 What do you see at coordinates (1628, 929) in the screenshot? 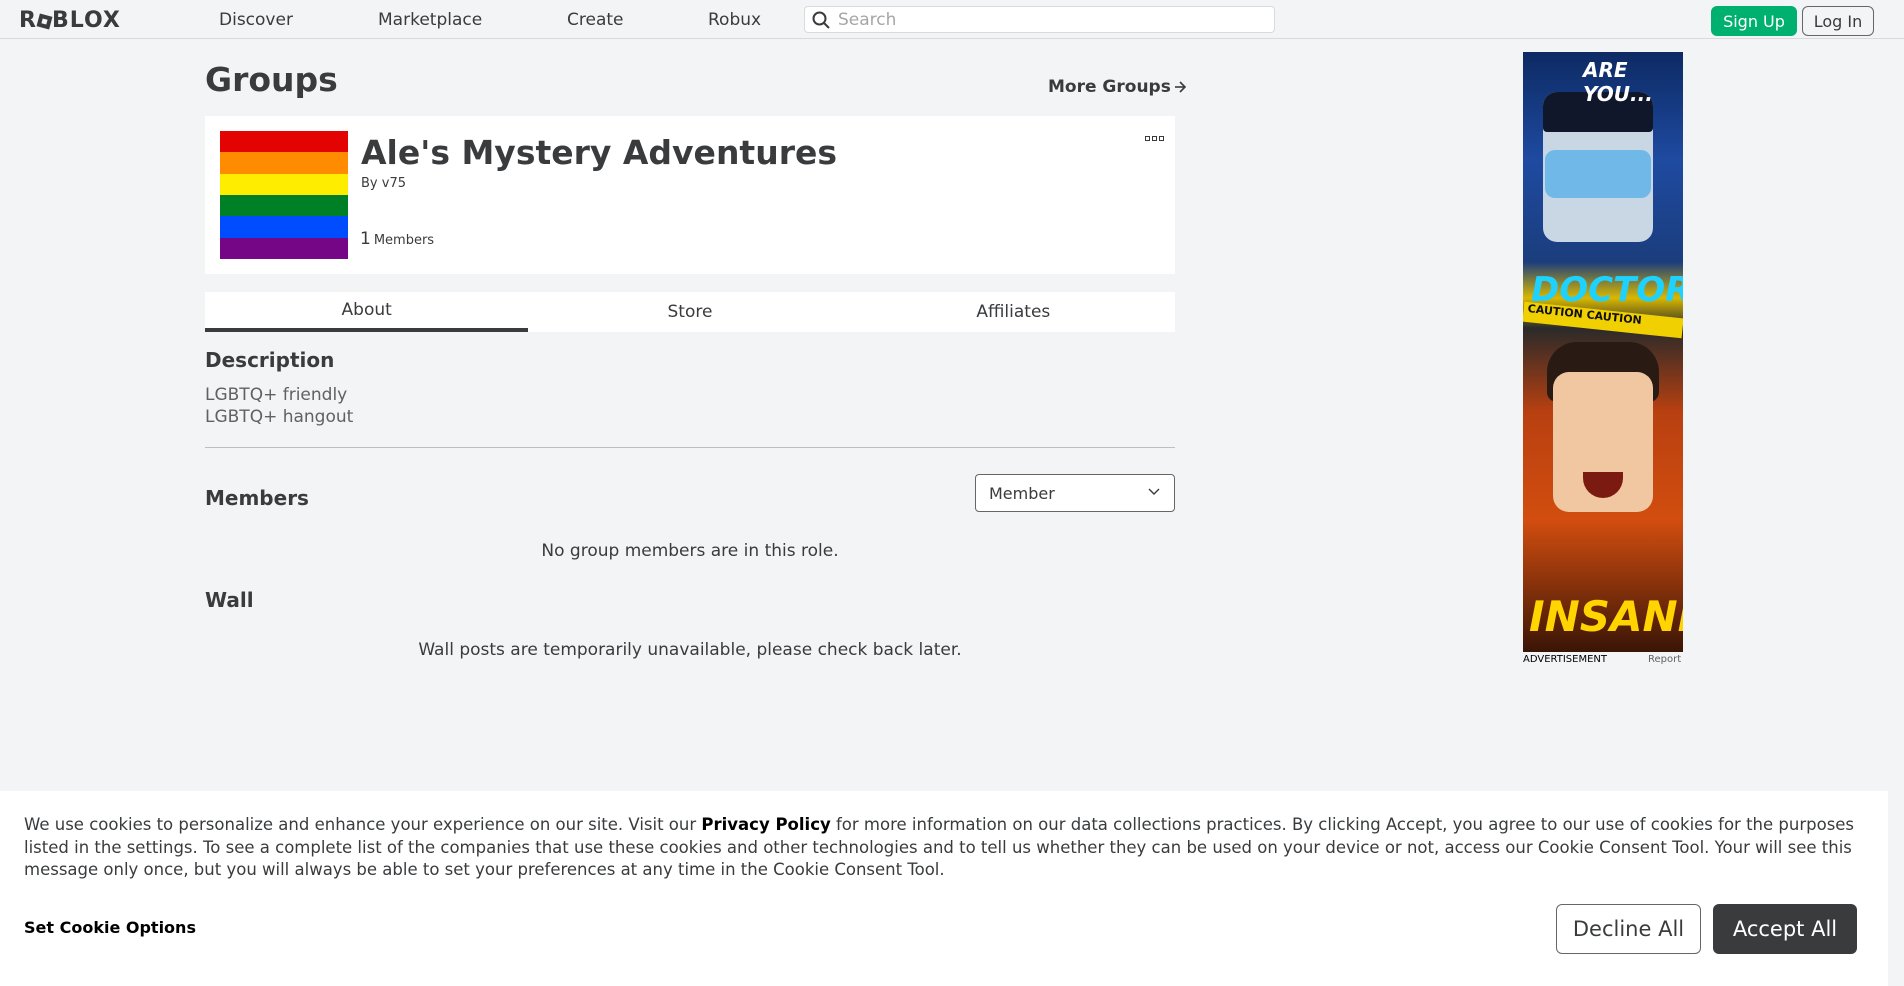
I see `decline-all-button: Decline All` at bounding box center [1628, 929].